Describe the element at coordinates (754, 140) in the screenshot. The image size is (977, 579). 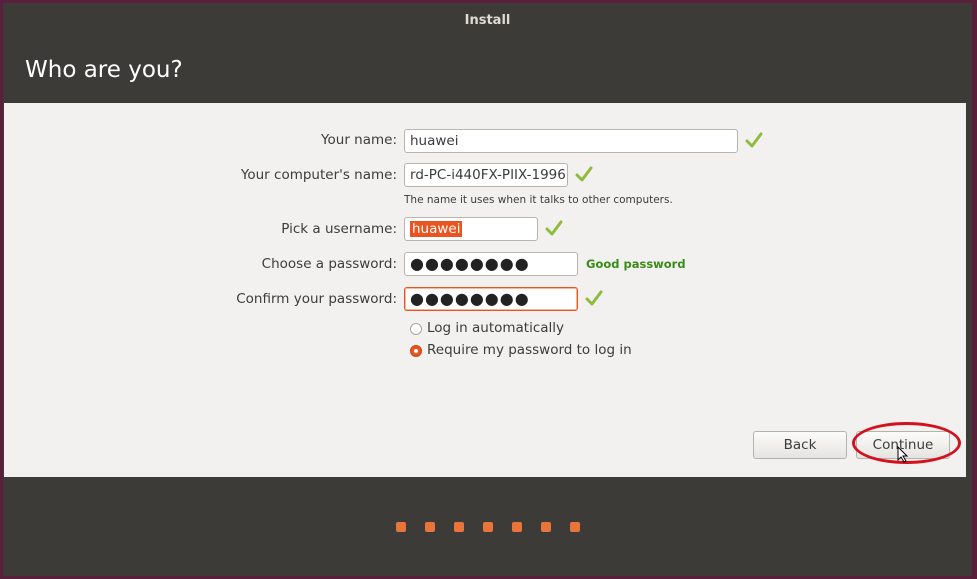
I see `name-valid-check-icon` at that location.